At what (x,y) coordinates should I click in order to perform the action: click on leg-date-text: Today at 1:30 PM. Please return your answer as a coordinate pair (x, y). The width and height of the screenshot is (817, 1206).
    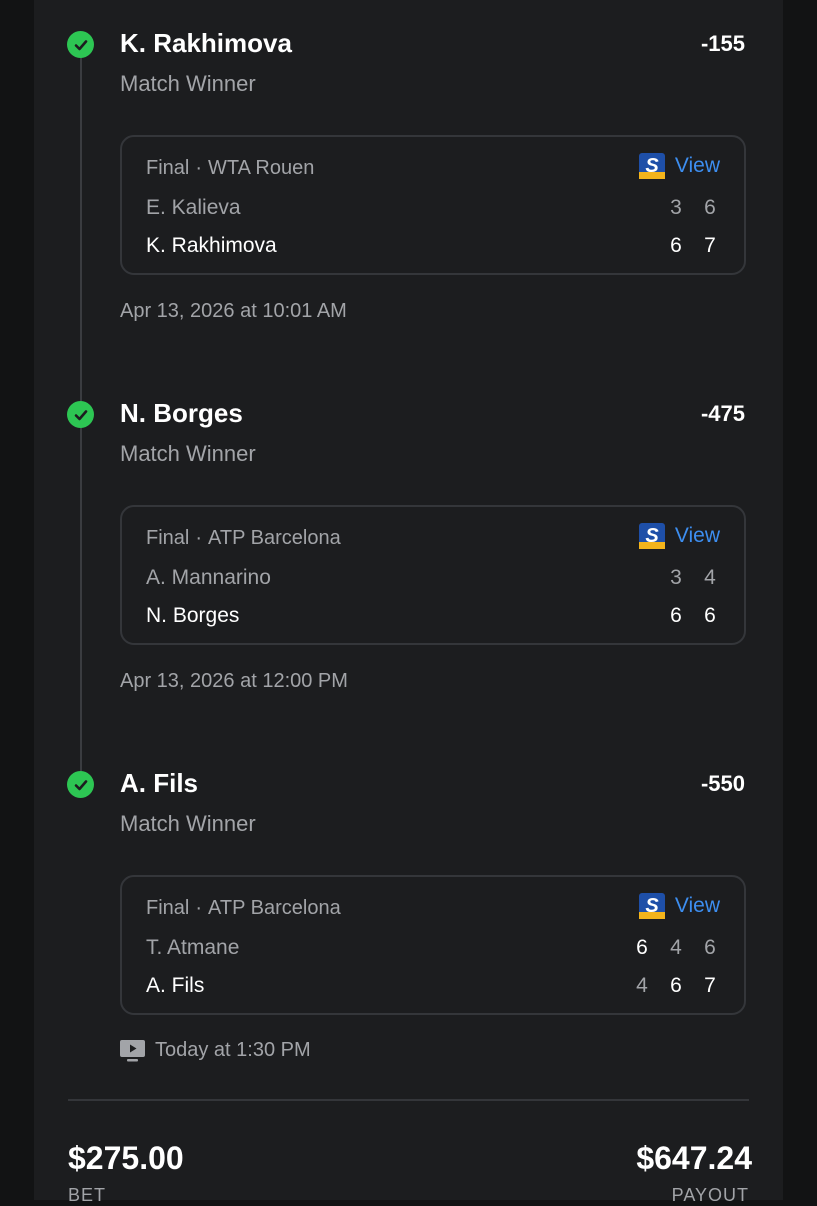
    Looking at the image, I should click on (233, 1050).